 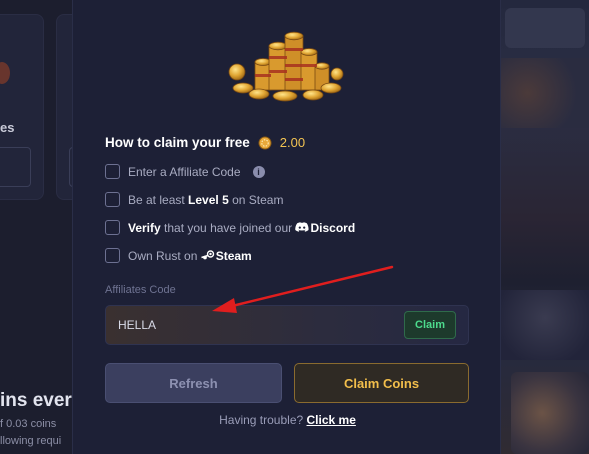 I want to click on coin-icon, so click(x=265, y=142).